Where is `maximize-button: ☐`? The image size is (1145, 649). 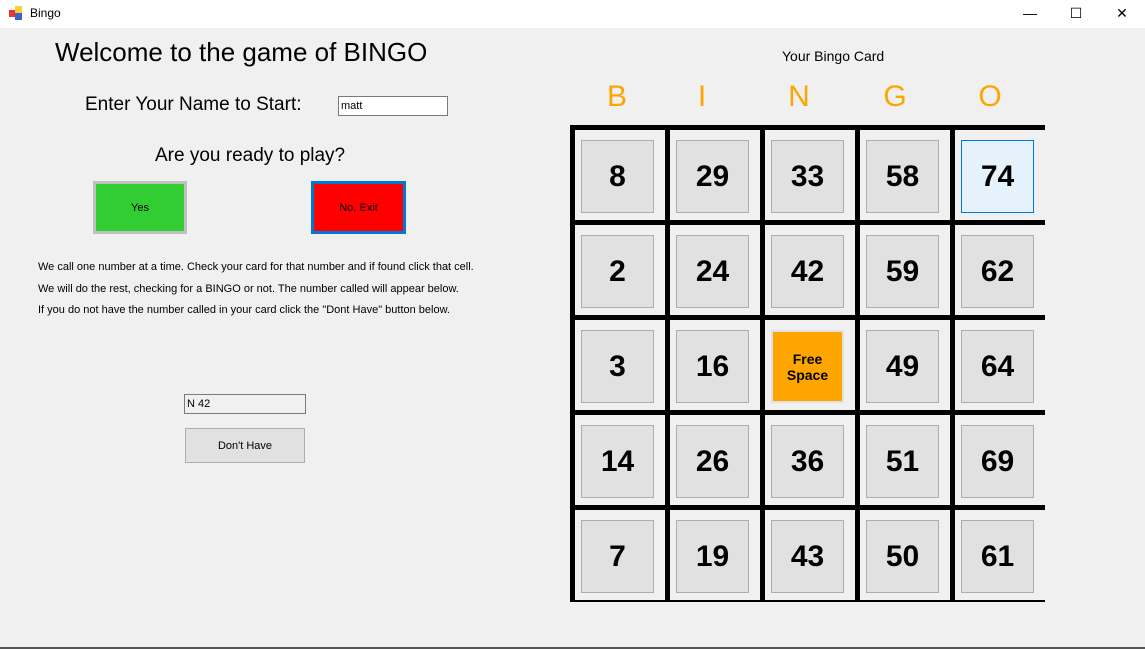
maximize-button: ☐ is located at coordinates (1076, 14).